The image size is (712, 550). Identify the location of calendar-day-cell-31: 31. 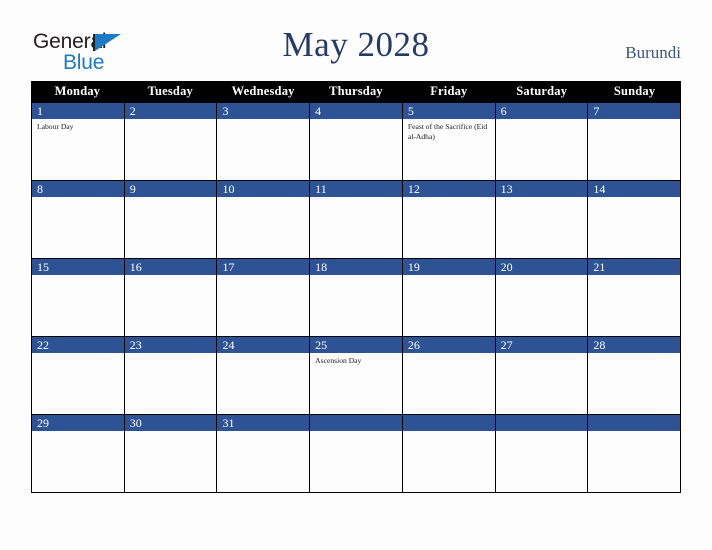
(264, 453).